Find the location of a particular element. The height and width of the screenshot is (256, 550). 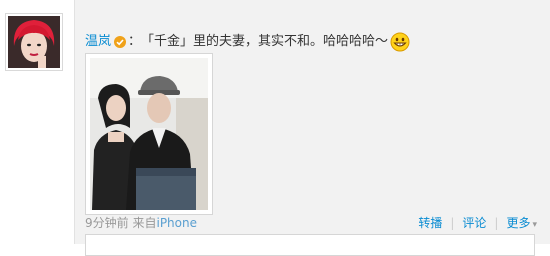

more-label: 更多 is located at coordinates (518, 223).